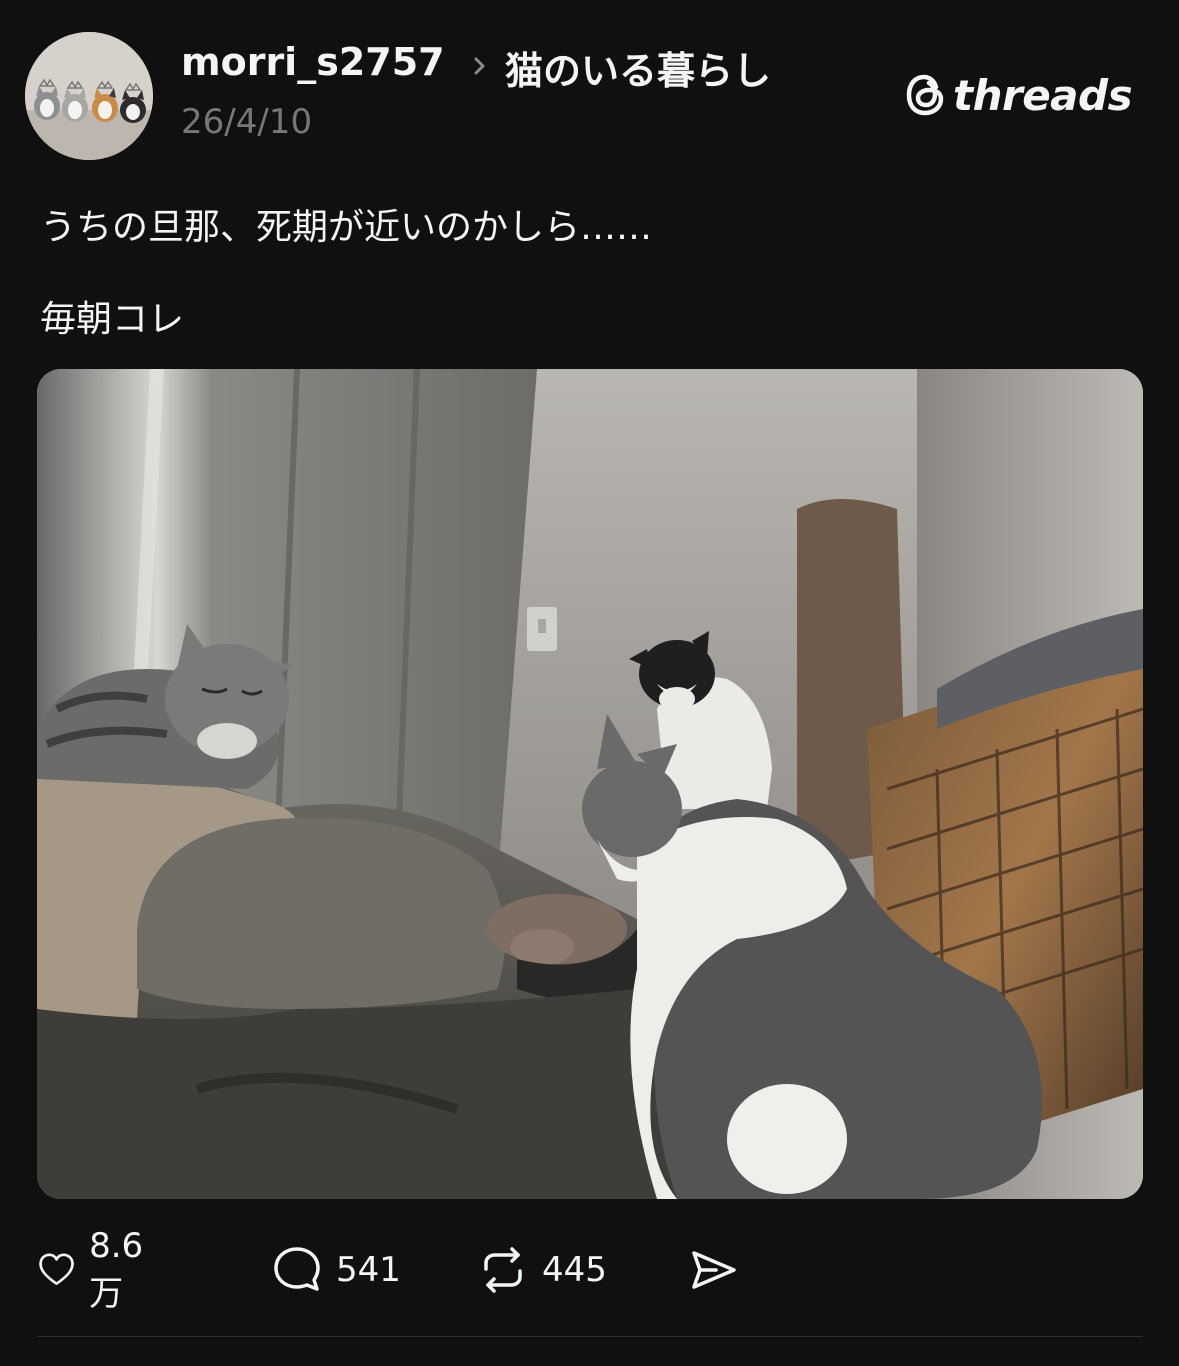  What do you see at coordinates (112, 319) in the screenshot?
I see `post-text-line-2: 毎朝コレ` at bounding box center [112, 319].